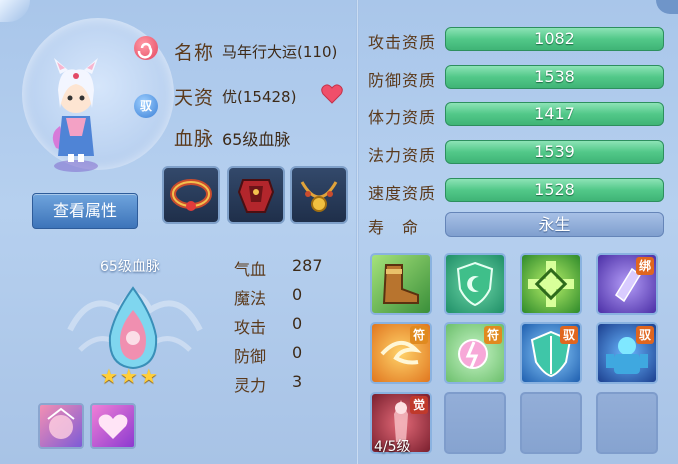  Describe the element at coordinates (297, 352) in the screenshot. I see `stat-value-defense: 0` at that location.